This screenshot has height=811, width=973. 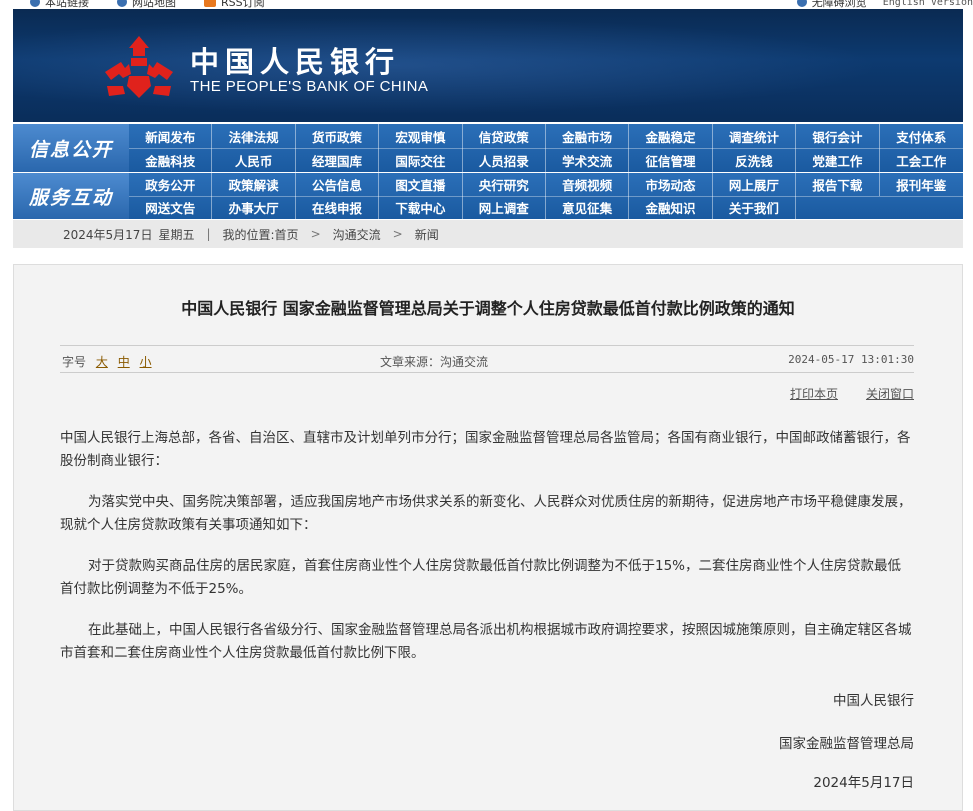 What do you see at coordinates (59, 4) in the screenshot?
I see `site-links-link: 本站链接` at bounding box center [59, 4].